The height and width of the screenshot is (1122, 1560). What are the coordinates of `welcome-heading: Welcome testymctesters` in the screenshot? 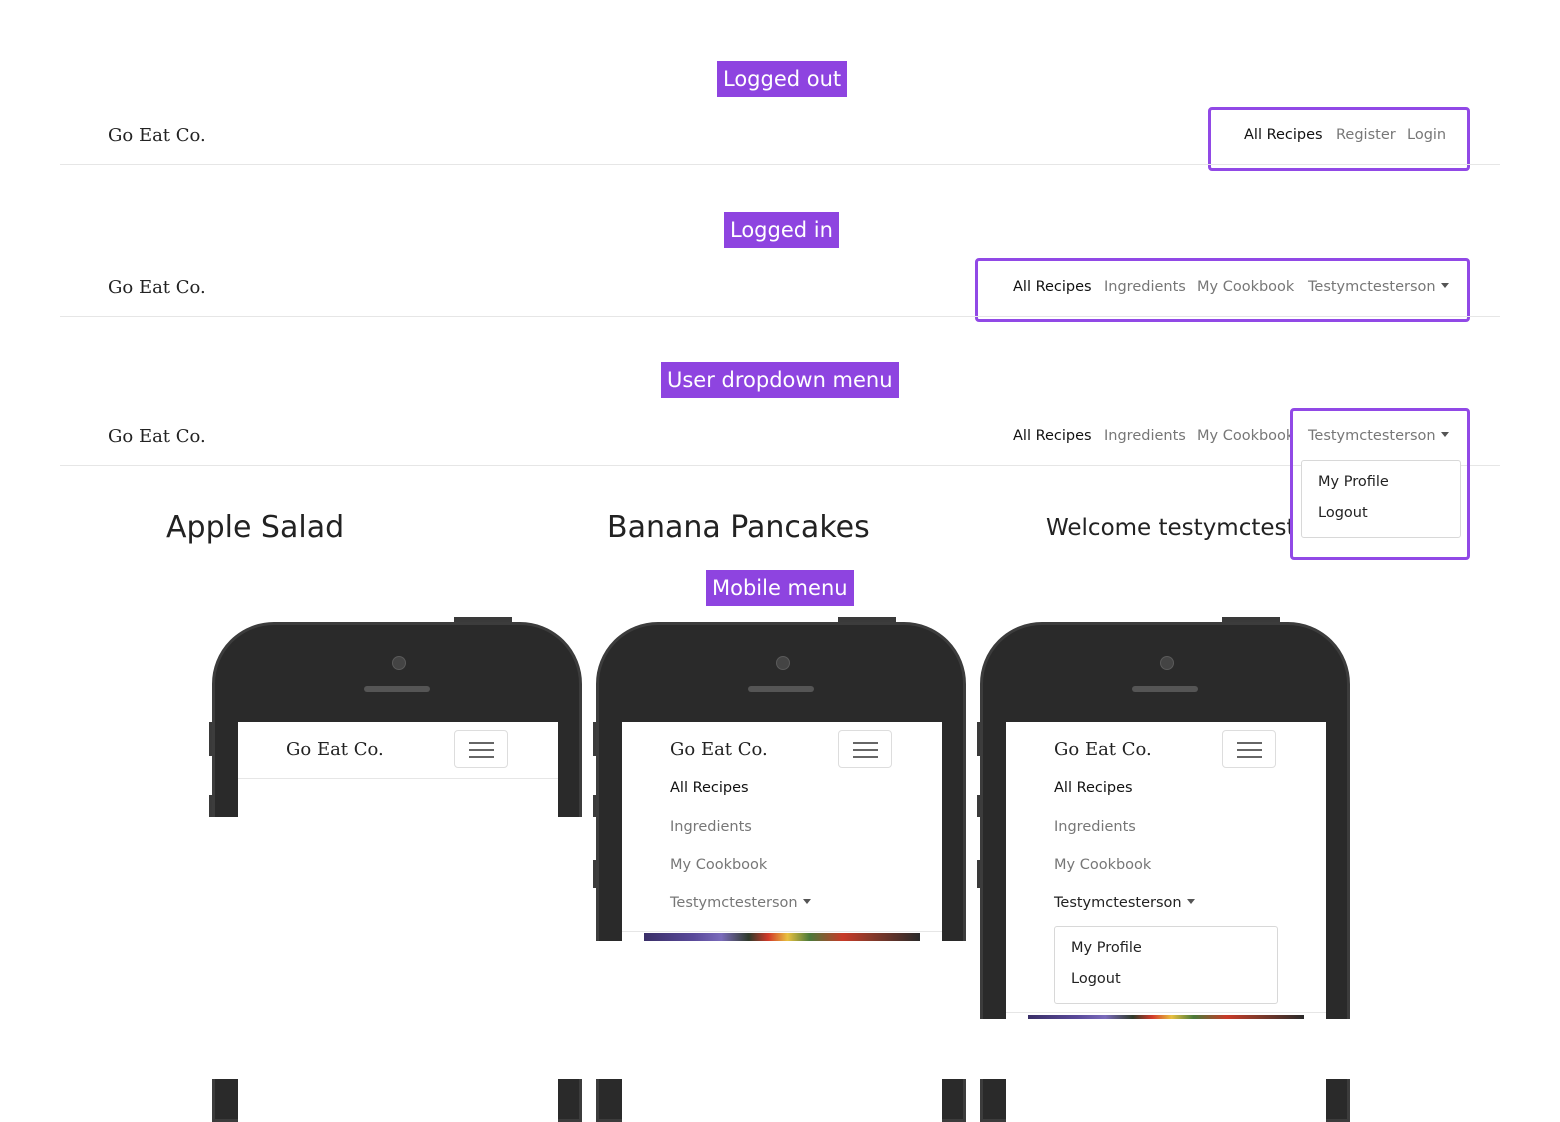 It's located at (1168, 528).